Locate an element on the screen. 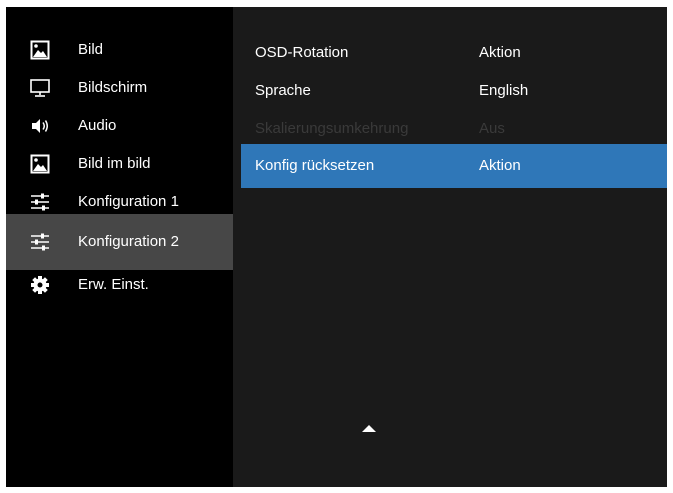 This screenshot has width=673, height=493. picture-icon is located at coordinates (40, 50).